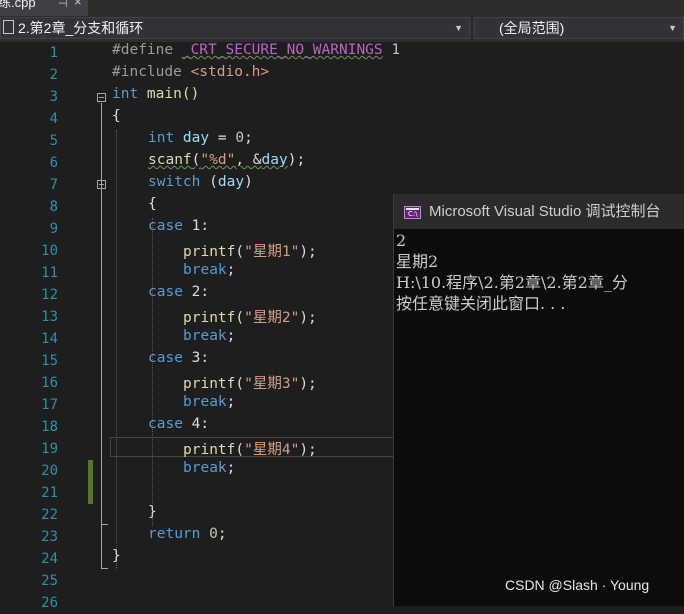 The image size is (684, 614). I want to click on code-line-4: {, so click(116, 116).